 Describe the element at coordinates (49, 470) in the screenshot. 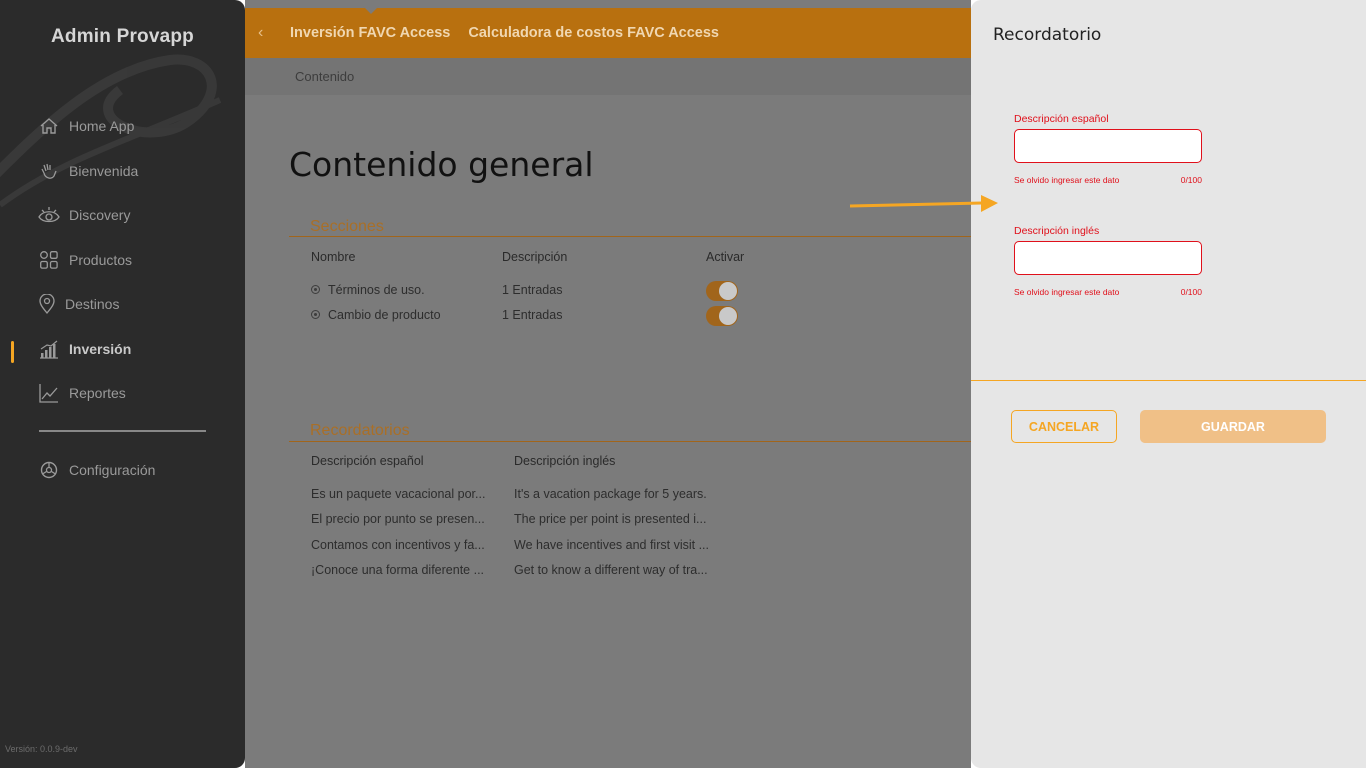

I see `settings-icon` at that location.